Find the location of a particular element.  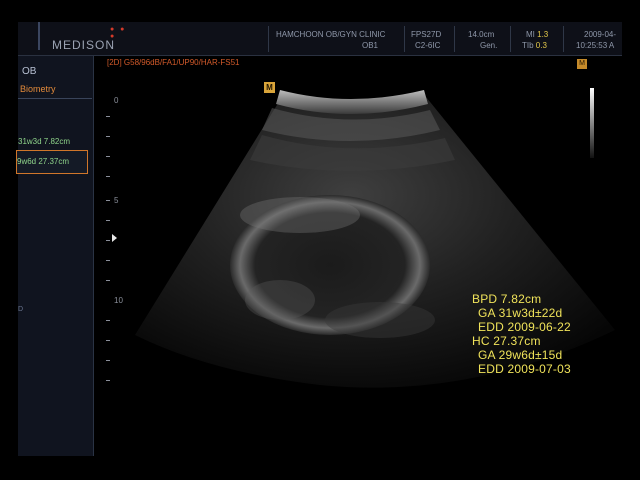

mi-value: 1.3 is located at coordinates (543, 34).